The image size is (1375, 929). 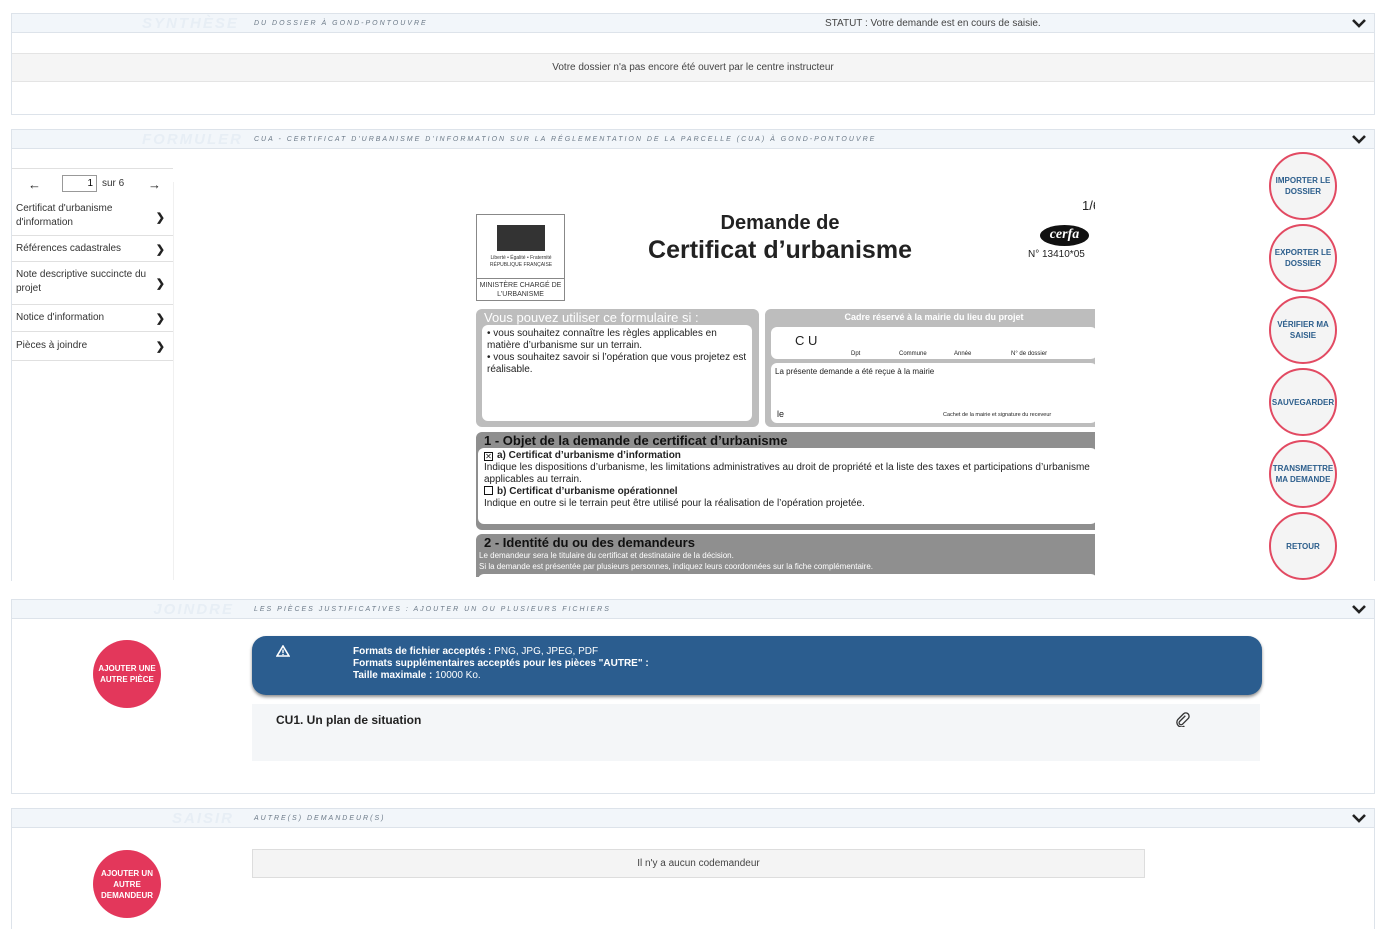 What do you see at coordinates (173, 381) in the screenshot?
I see `sidebar-scrollbar` at bounding box center [173, 381].